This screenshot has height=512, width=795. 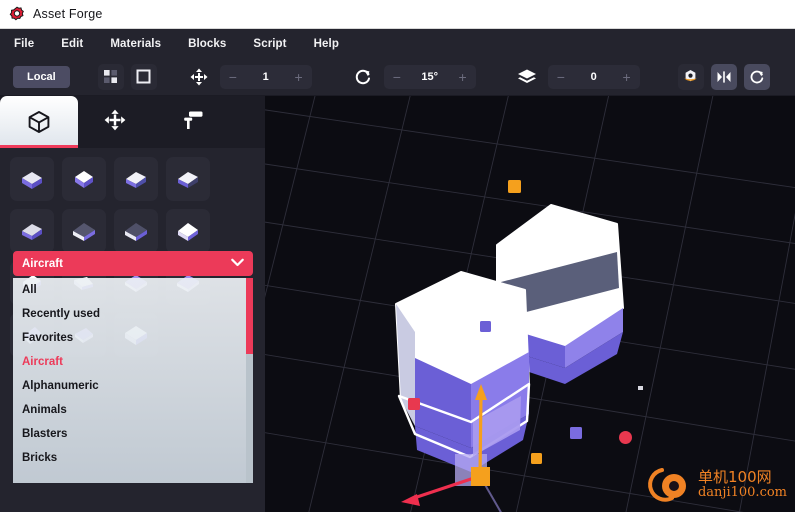 I want to click on rotate-step-stepper: − 15° +, so click(x=429, y=76).